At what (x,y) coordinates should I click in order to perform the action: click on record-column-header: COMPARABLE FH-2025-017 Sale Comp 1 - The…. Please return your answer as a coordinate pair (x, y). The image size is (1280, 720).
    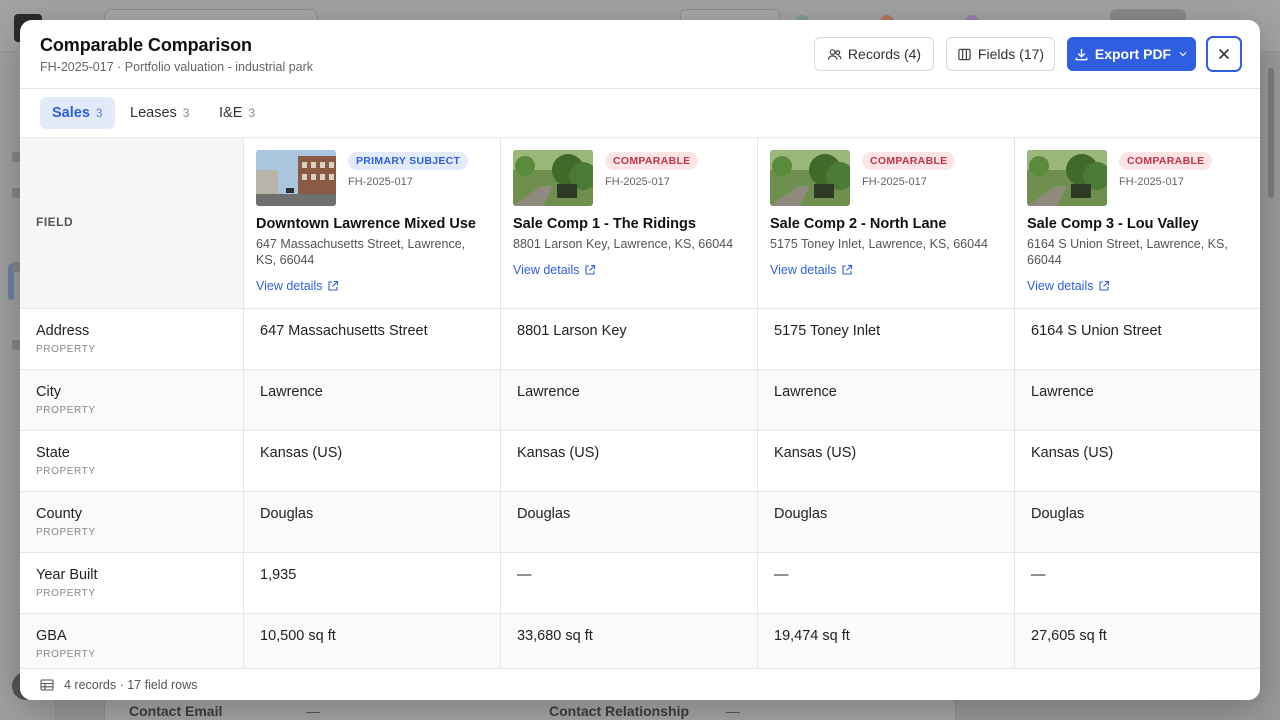
    Looking at the image, I should click on (629, 223).